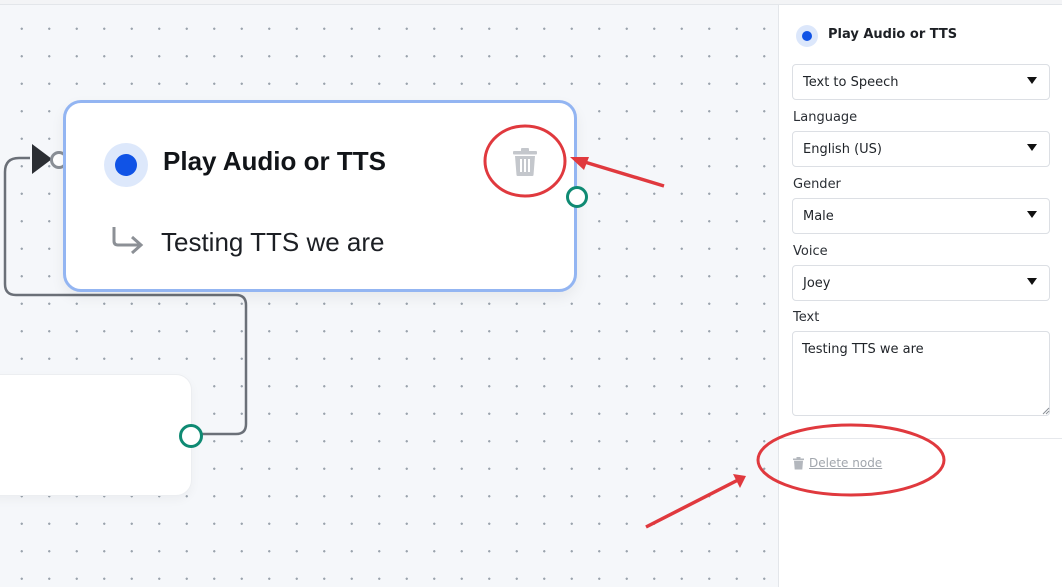 This screenshot has width=1062, height=587. What do you see at coordinates (825, 117) in the screenshot?
I see `language-label: Language` at bounding box center [825, 117].